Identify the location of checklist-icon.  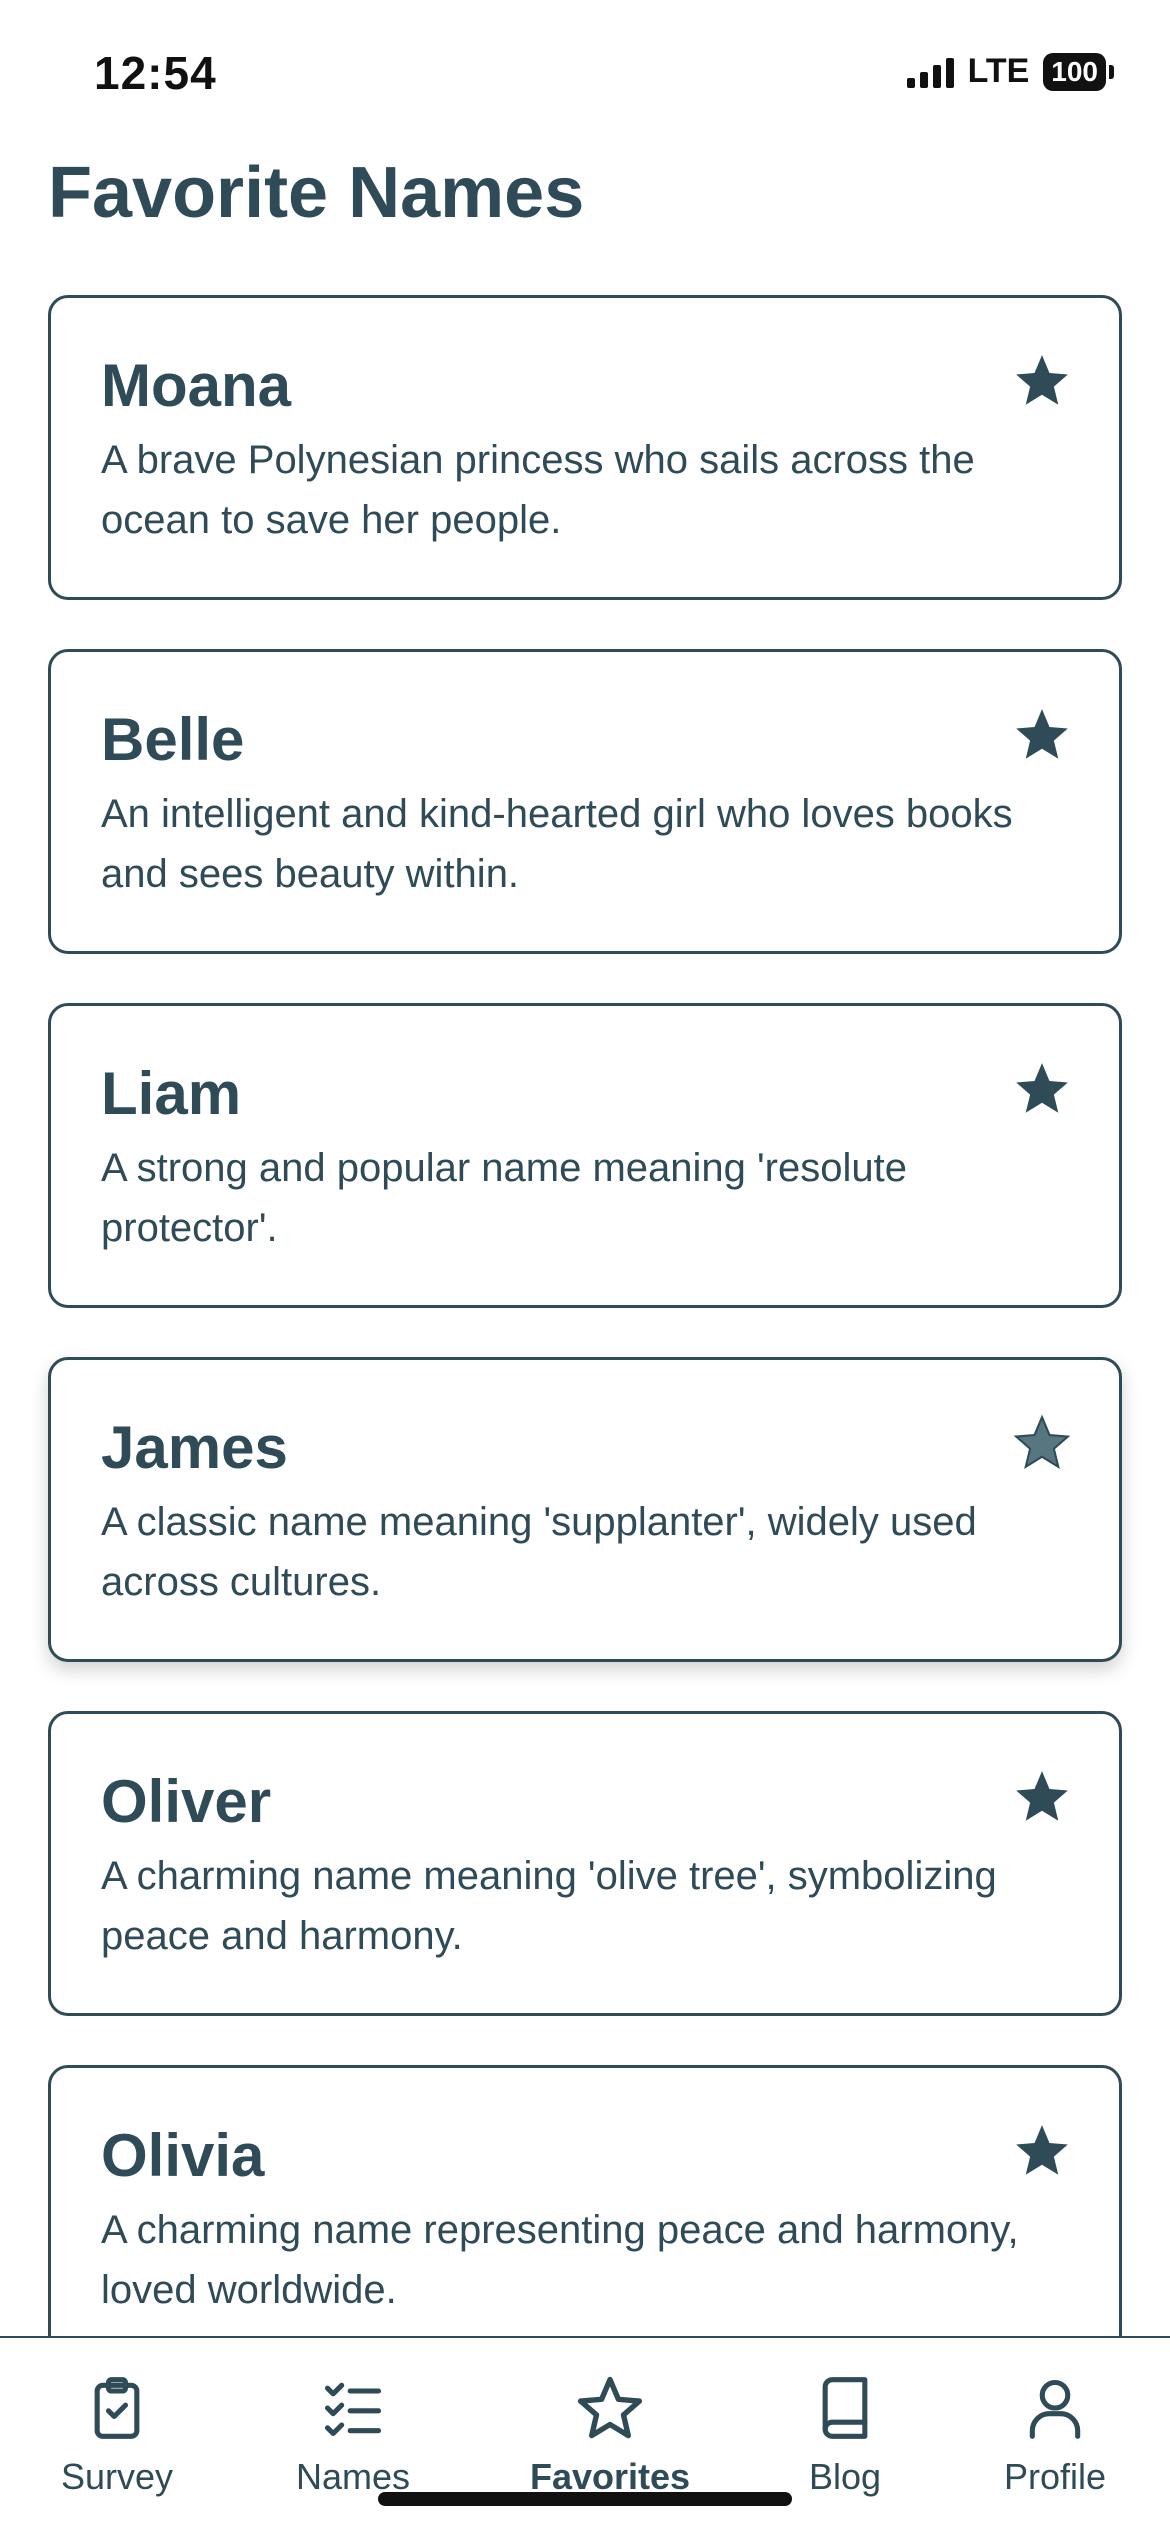
(353, 2409).